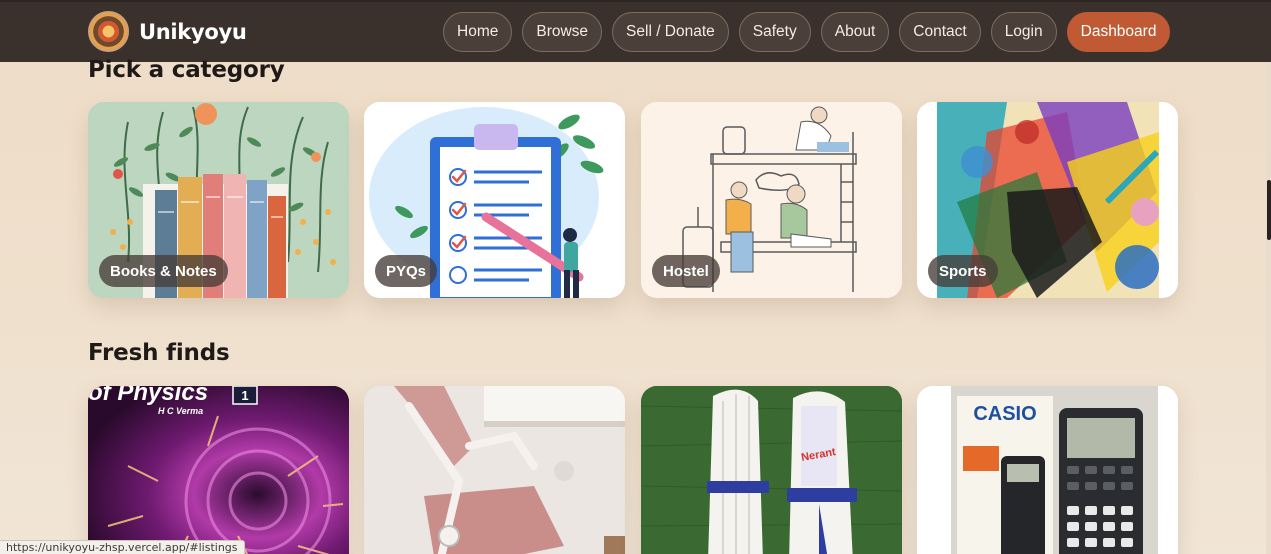 This screenshot has width=1271, height=554. Describe the element at coordinates (406, 271) in the screenshot. I see `category-label: PYQs` at that location.